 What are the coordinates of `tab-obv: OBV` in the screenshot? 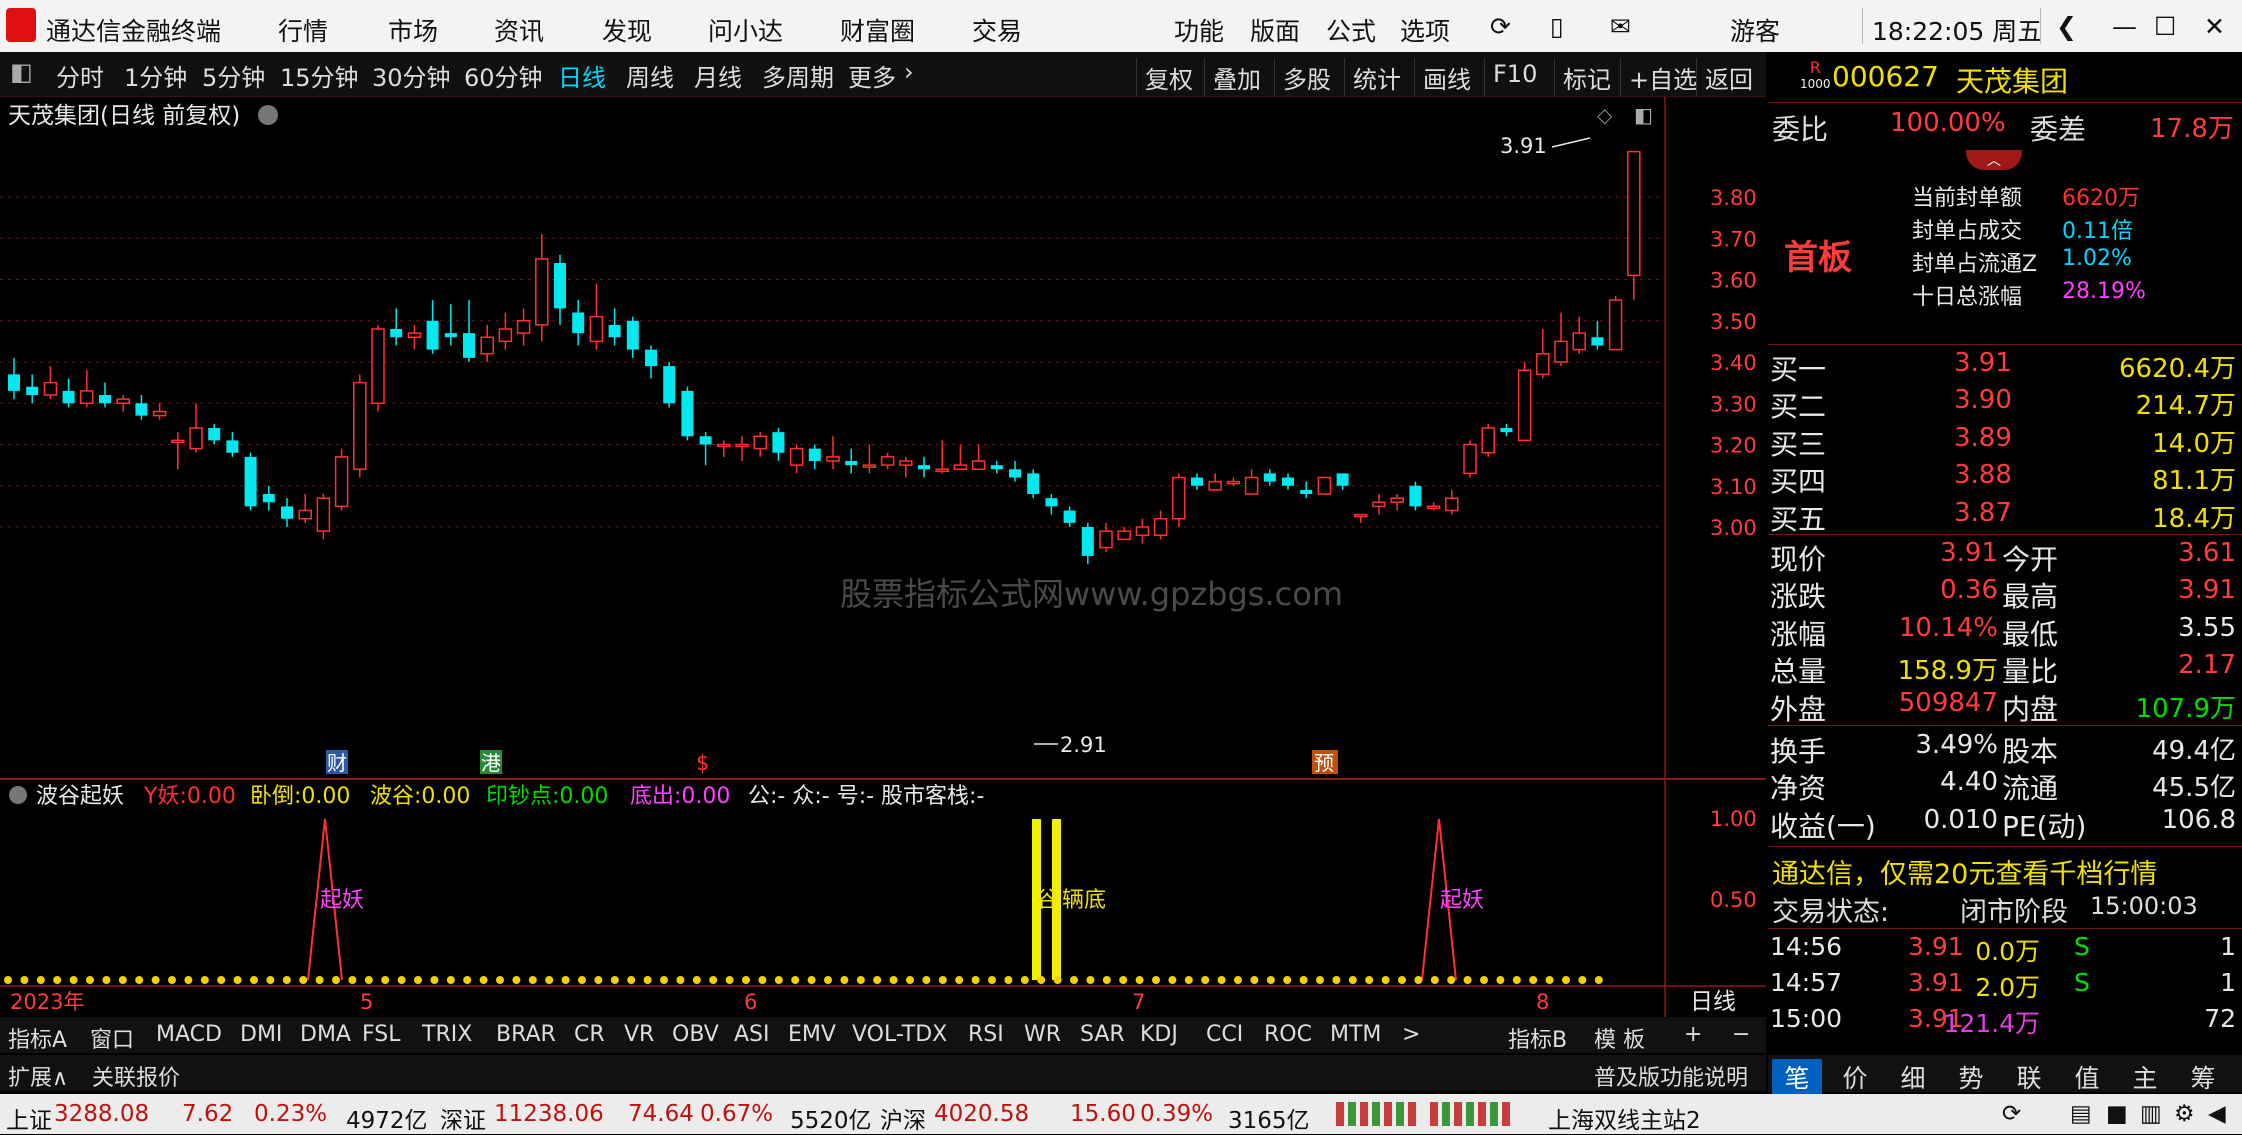 It's located at (695, 1034).